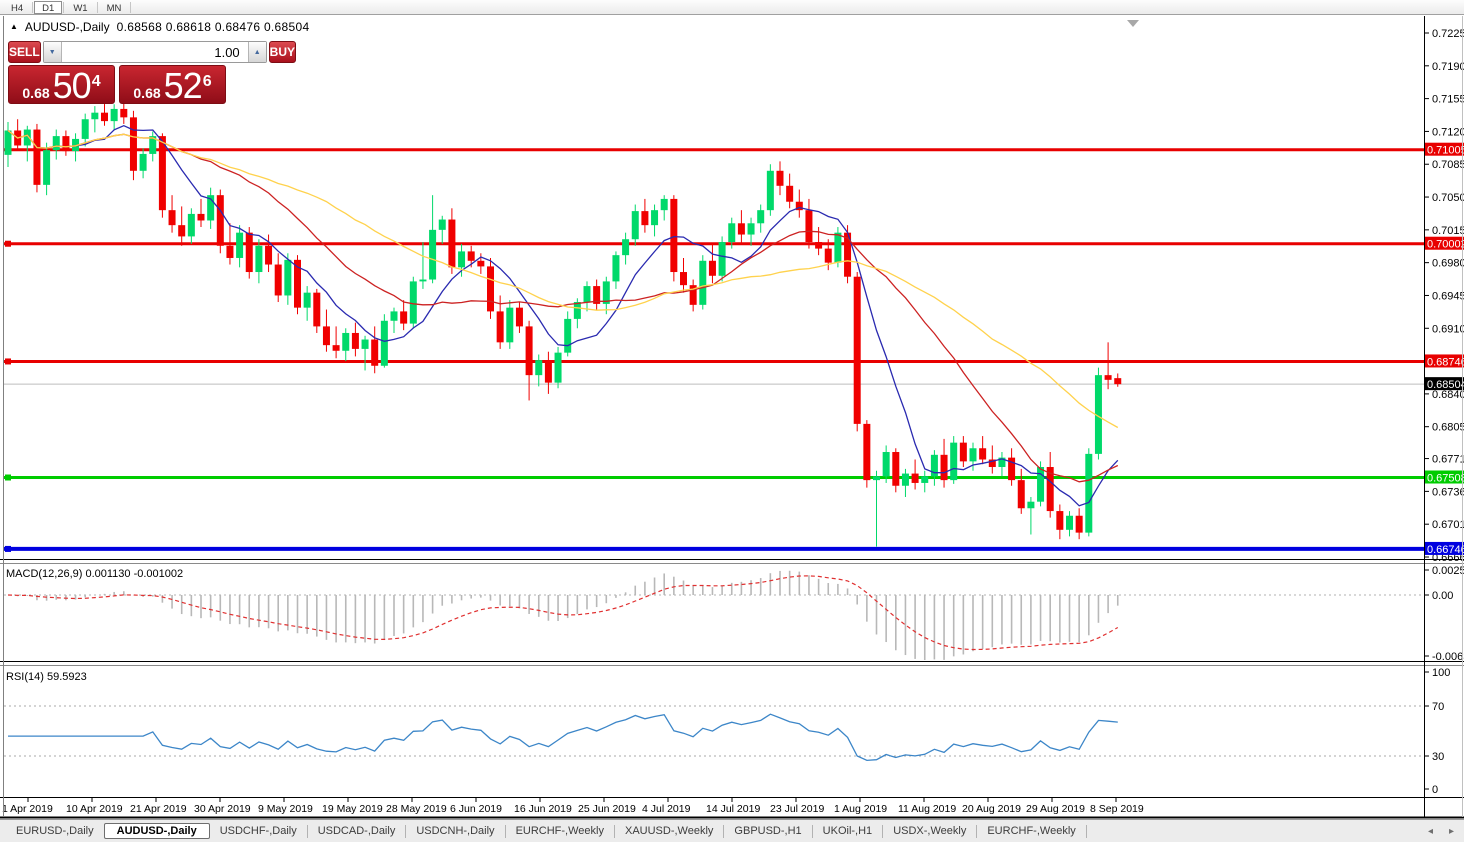 The width and height of the screenshot is (1464, 842). Describe the element at coordinates (156, 831) in the screenshot. I see `tab-audusd-daily: AUDUSD-,Daily` at that location.